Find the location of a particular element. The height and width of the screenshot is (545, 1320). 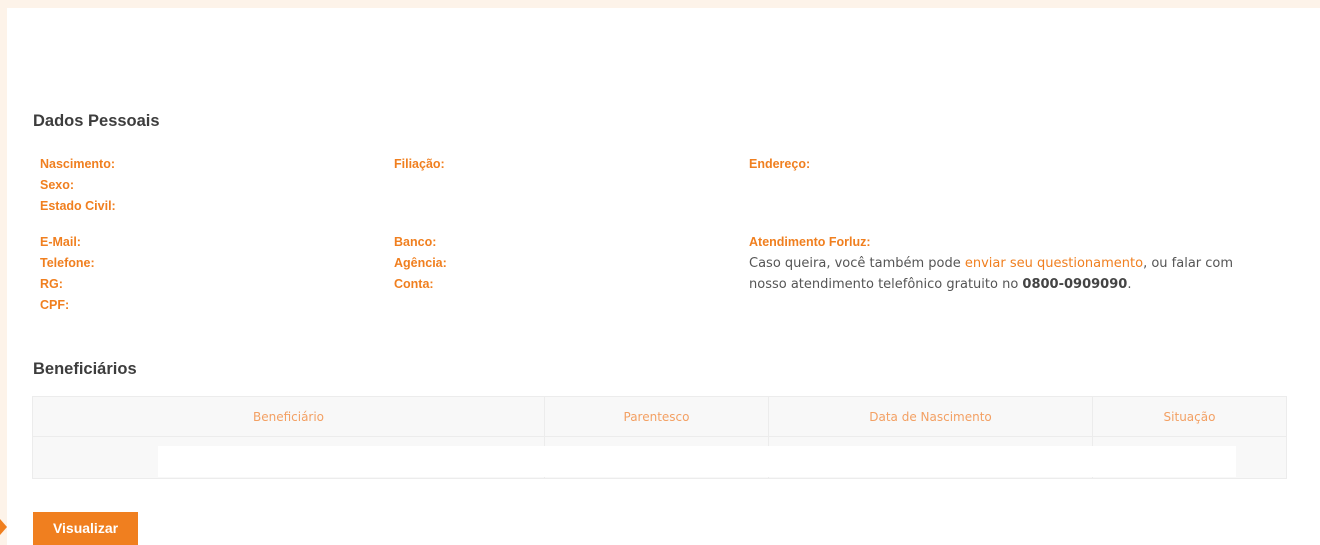

col-birth-date: Data de Nascimento is located at coordinates (930, 416).